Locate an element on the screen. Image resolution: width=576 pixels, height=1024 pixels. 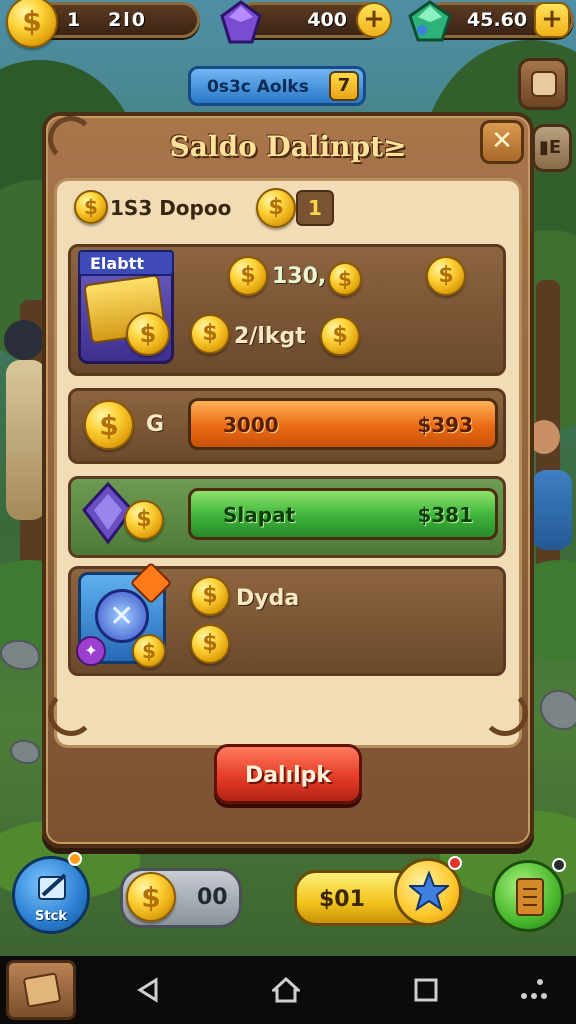
cross-icon: ✕ is located at coordinates (122, 616).